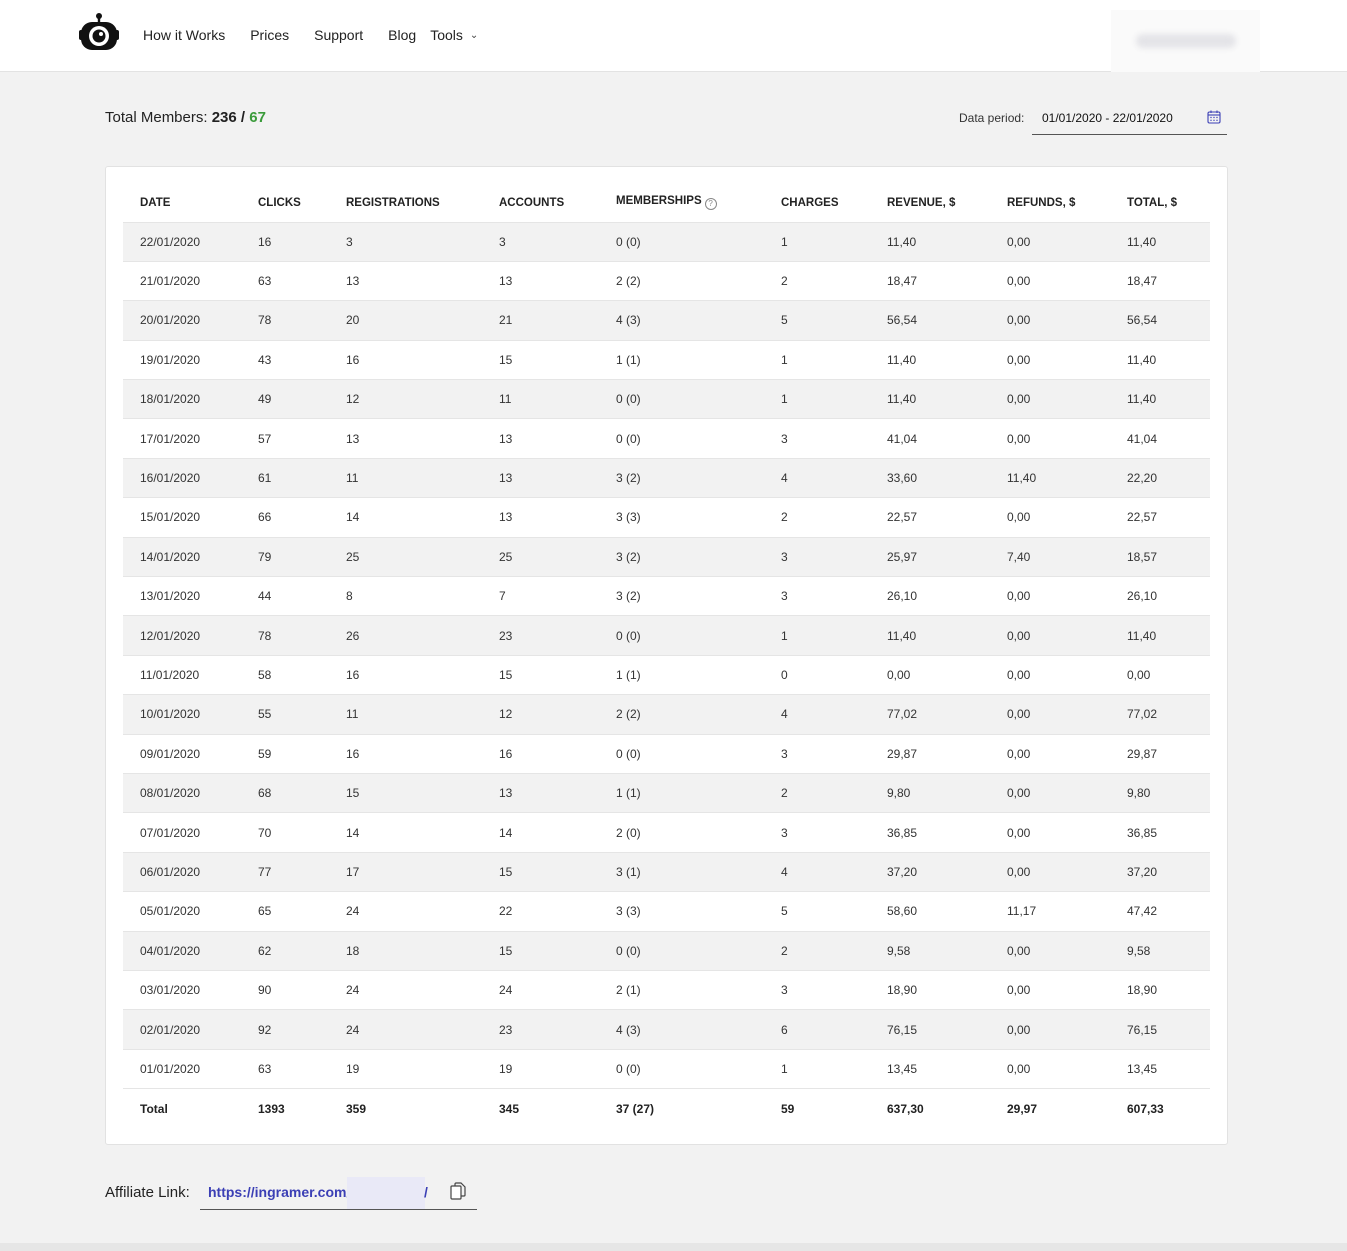 The image size is (1347, 1251). Describe the element at coordinates (1160, 714) in the screenshot. I see `cell-total: 77,02` at that location.